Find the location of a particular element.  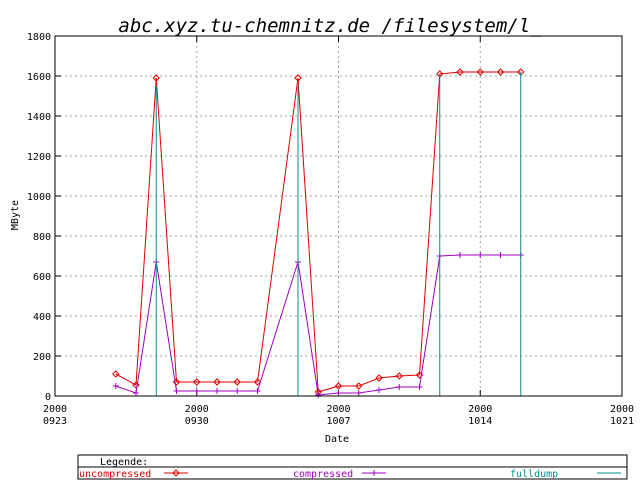

y-tick-label: 1200 is located at coordinates (39, 157).